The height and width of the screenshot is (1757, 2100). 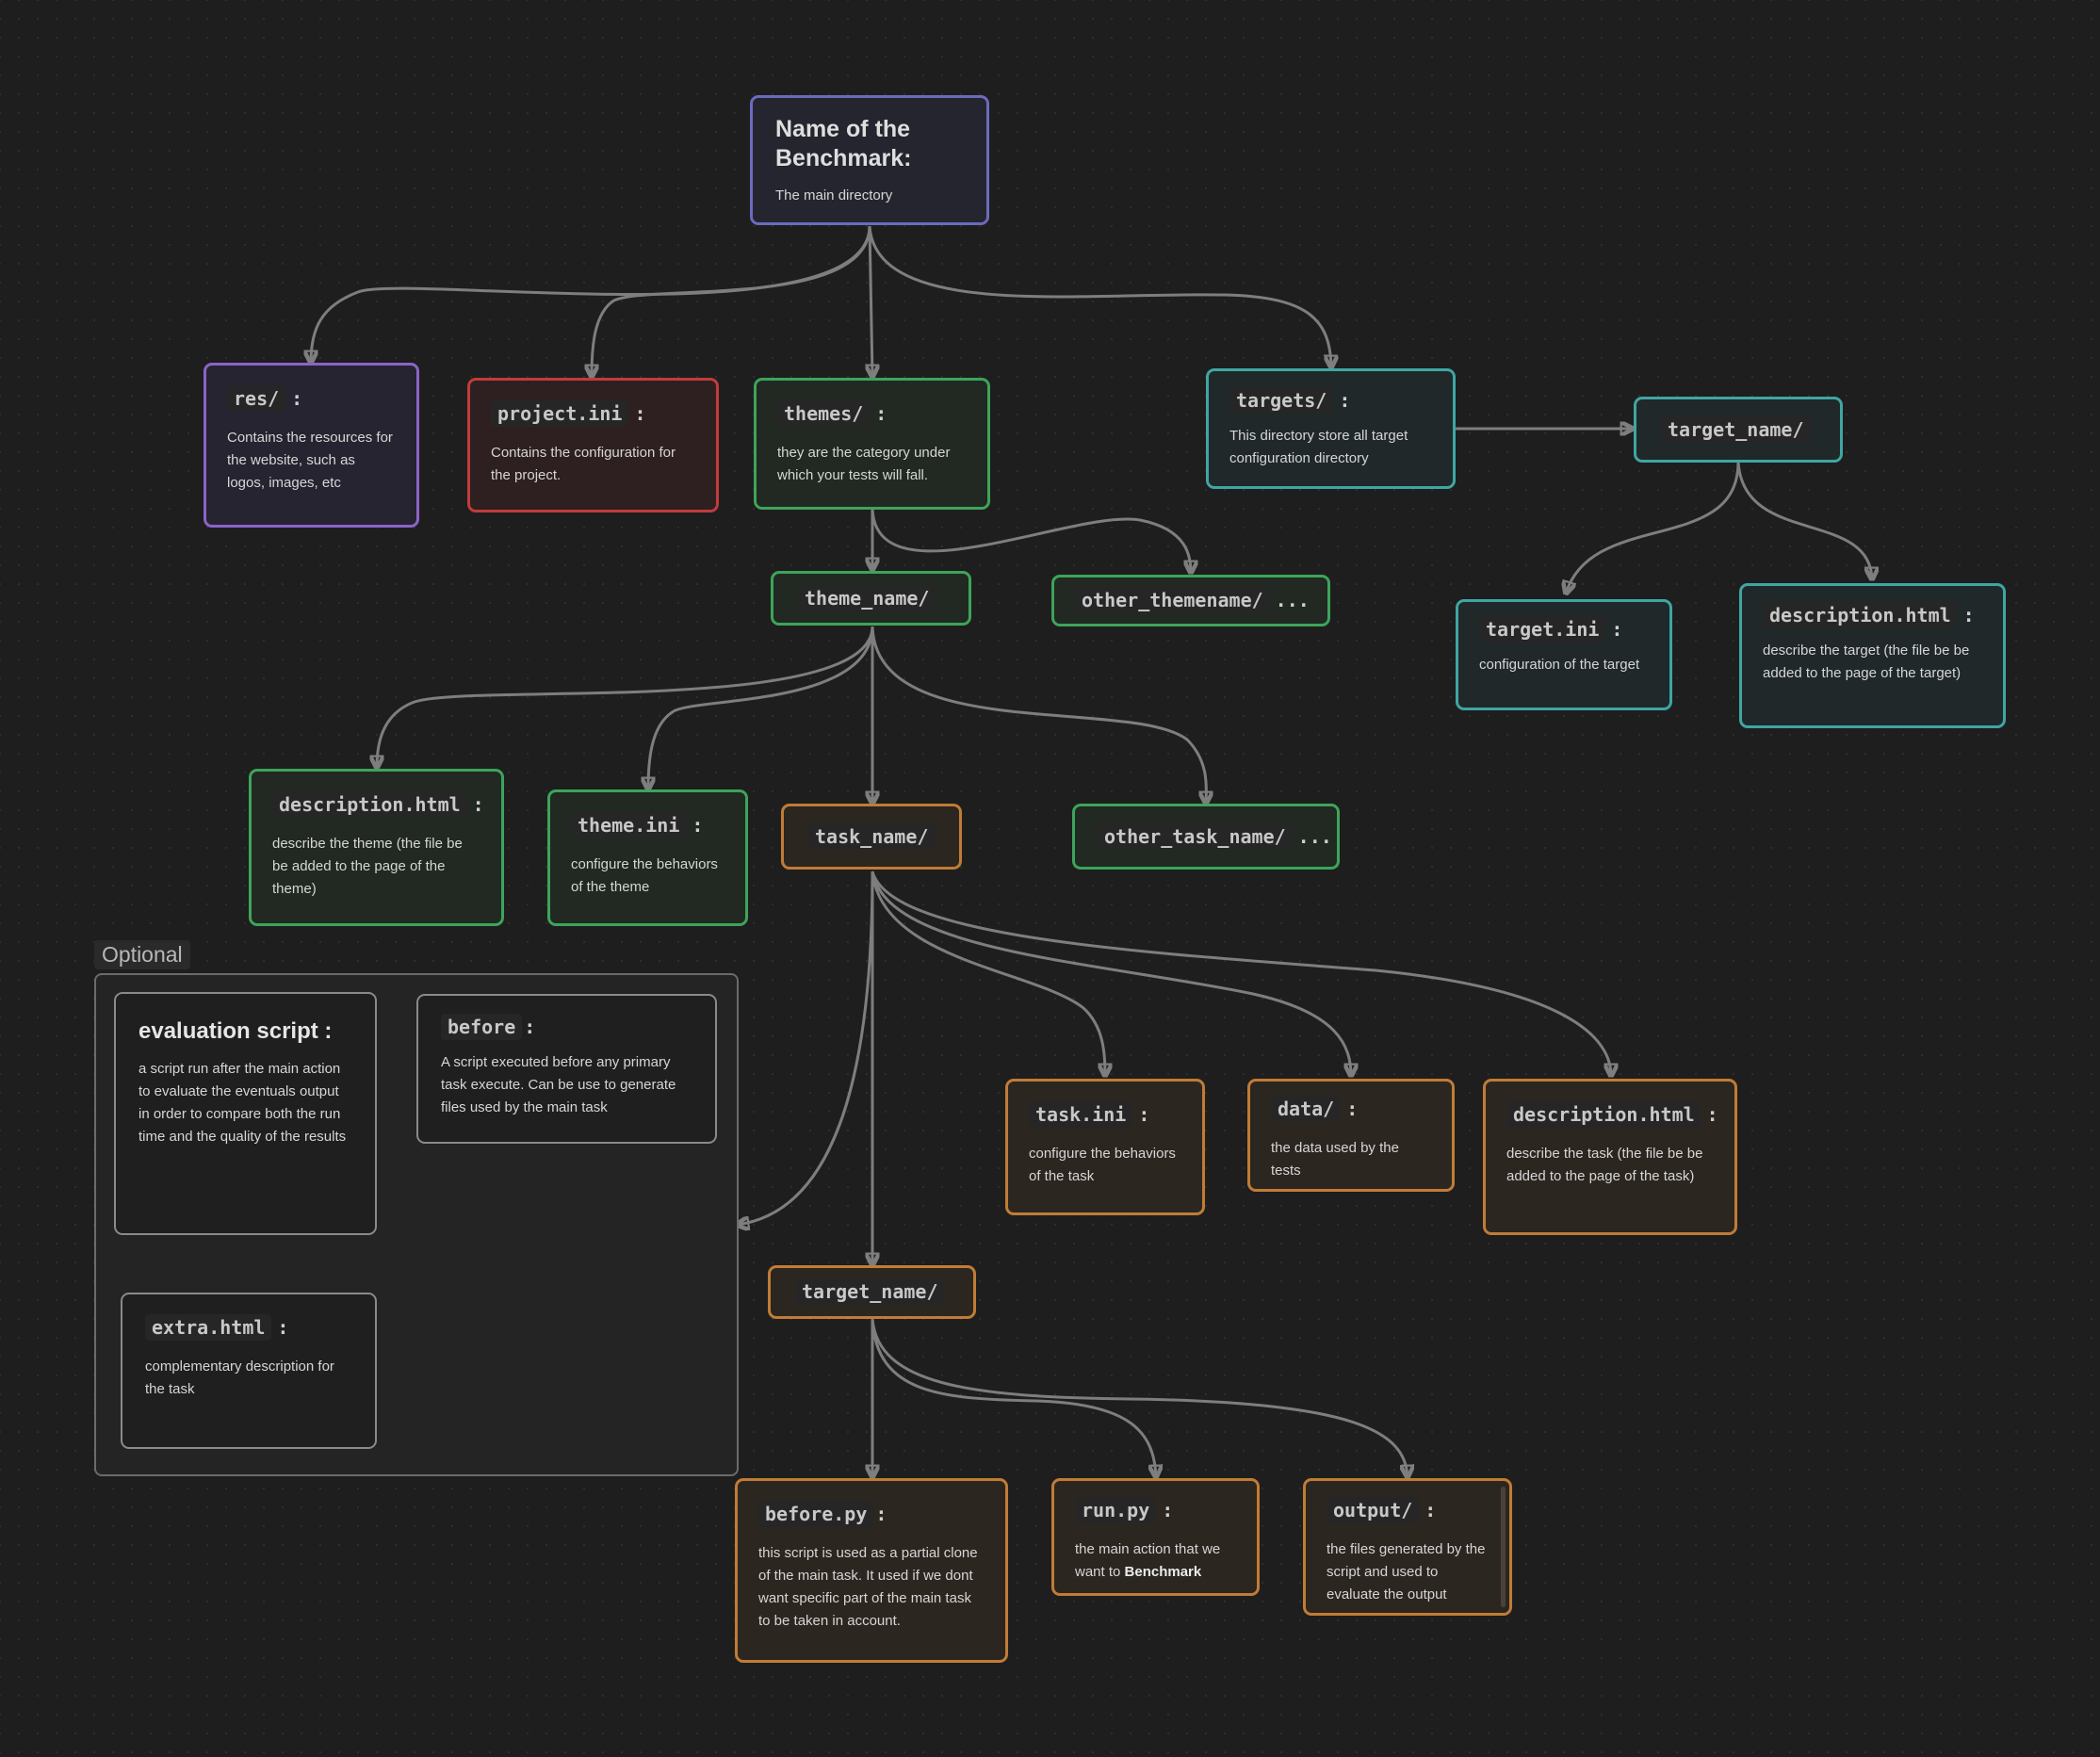 What do you see at coordinates (867, 597) in the screenshot?
I see `theme-name: theme_name/` at bounding box center [867, 597].